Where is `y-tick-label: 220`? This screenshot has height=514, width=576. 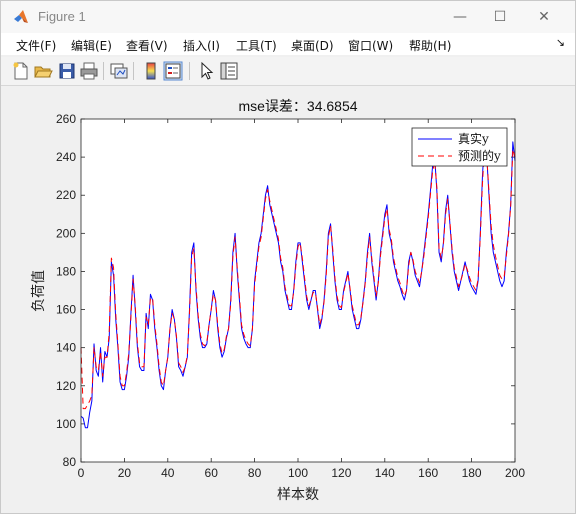
y-tick-label: 220 is located at coordinates (66, 195).